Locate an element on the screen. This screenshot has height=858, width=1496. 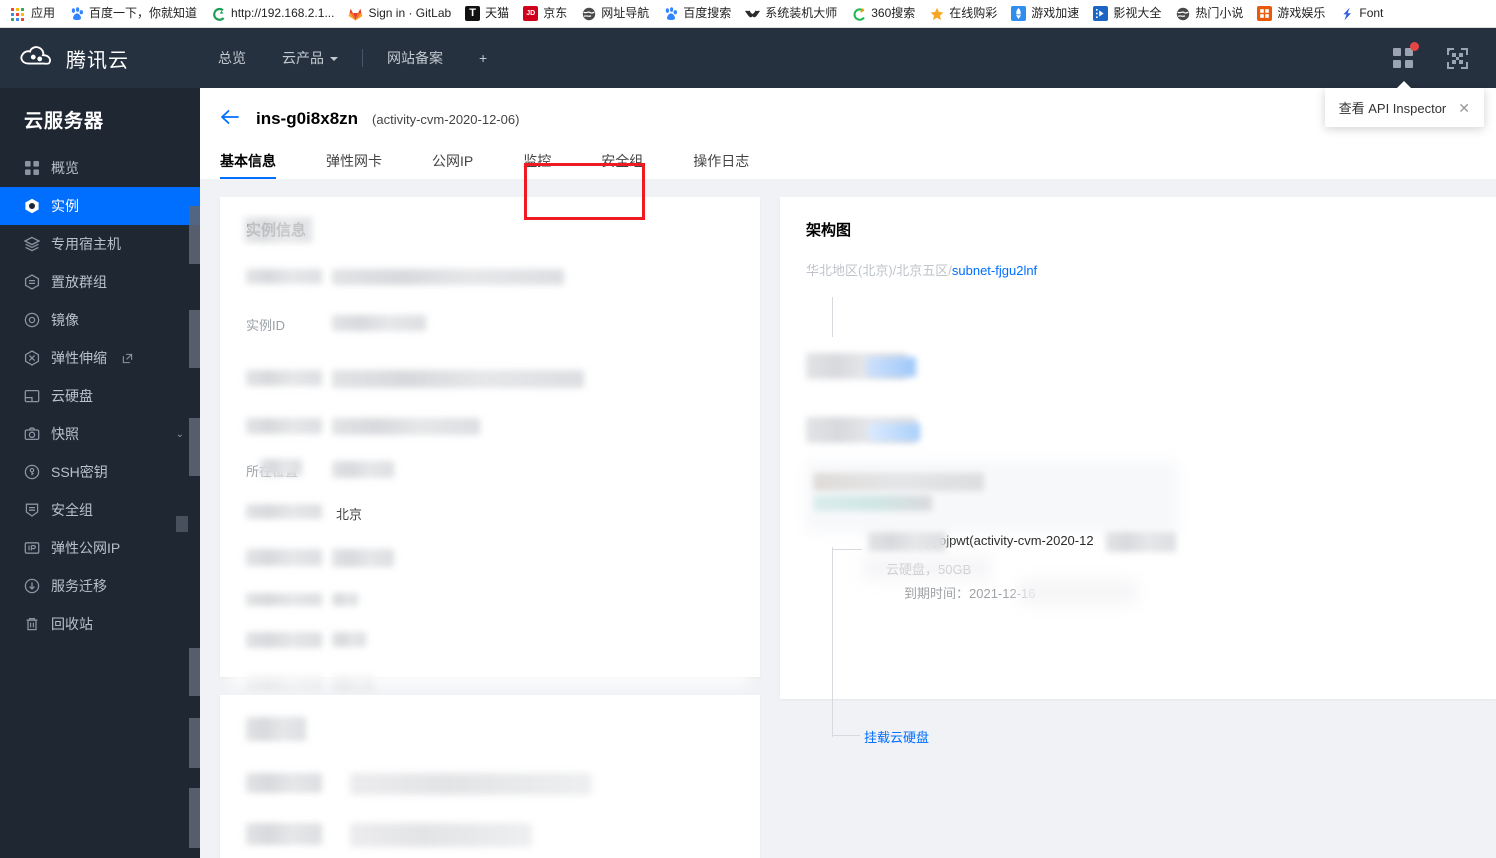
bookmark-label: 百度搜索 is located at coordinates (707, 13).